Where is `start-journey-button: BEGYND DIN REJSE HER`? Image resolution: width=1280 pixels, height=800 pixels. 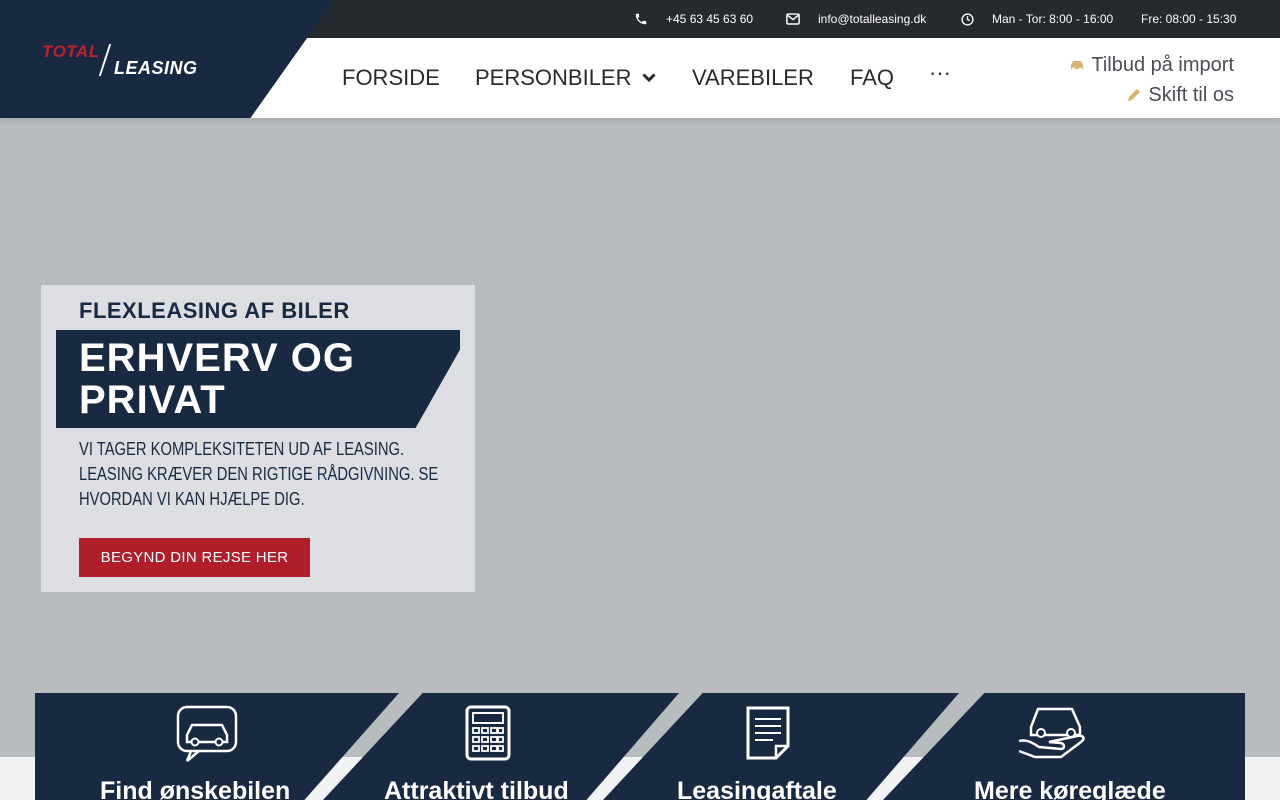 start-journey-button: BEGYND DIN REJSE HER is located at coordinates (194, 557).